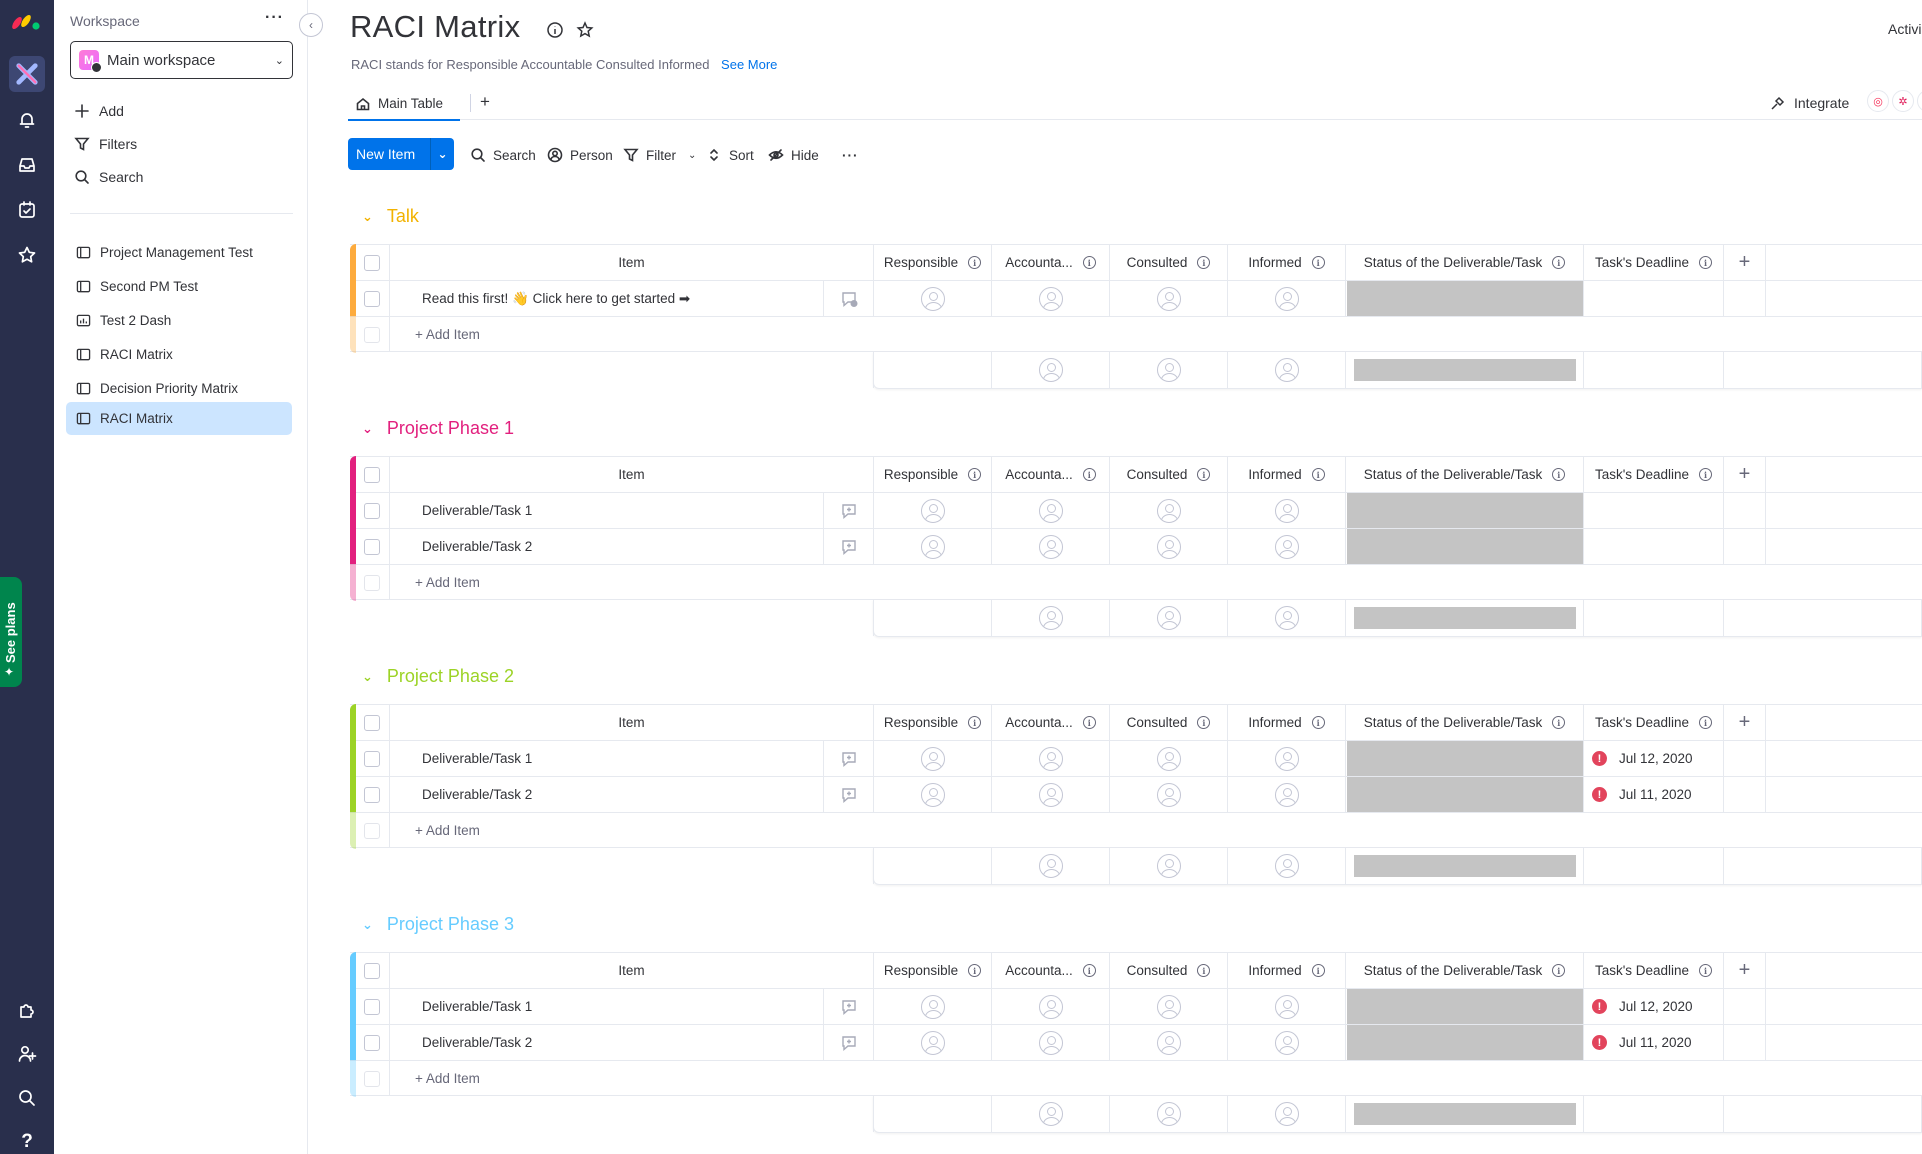  What do you see at coordinates (1894, 101) in the screenshot?
I see `integration-apps: ◎ ✲ M` at bounding box center [1894, 101].